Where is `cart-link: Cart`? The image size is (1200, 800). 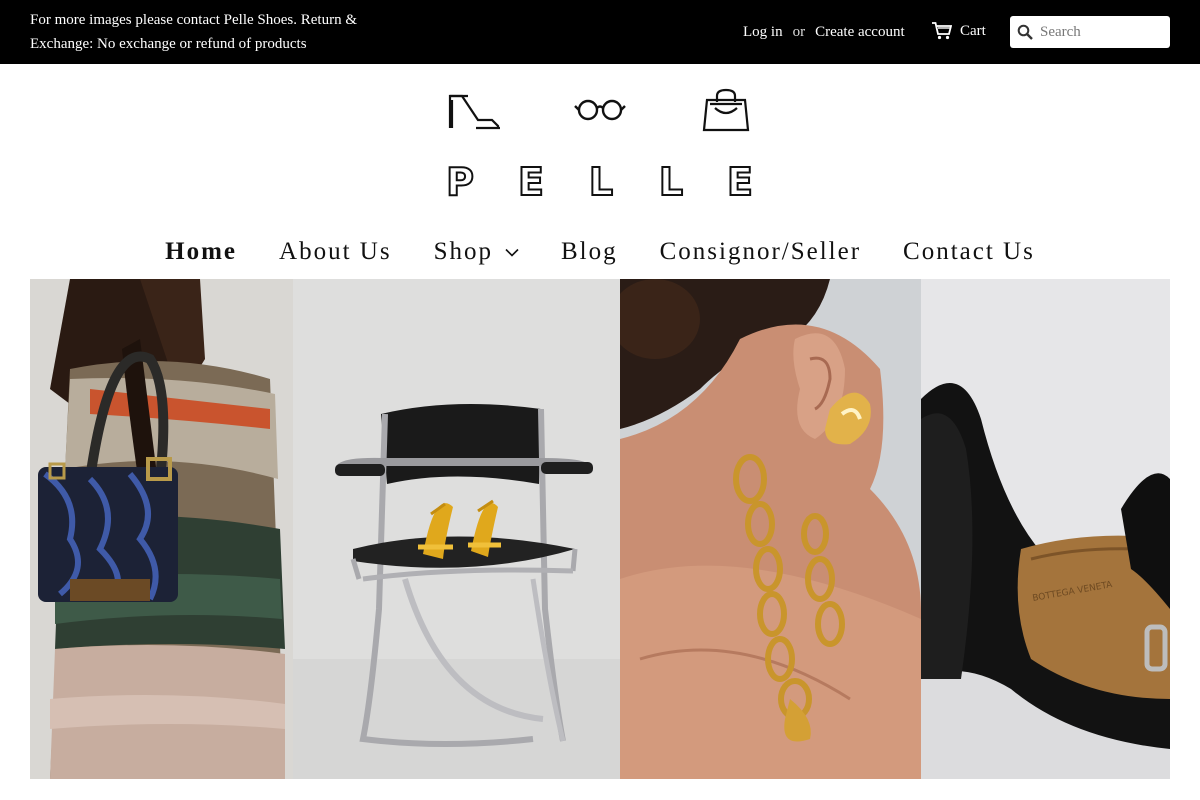 cart-link: Cart is located at coordinates (959, 31).